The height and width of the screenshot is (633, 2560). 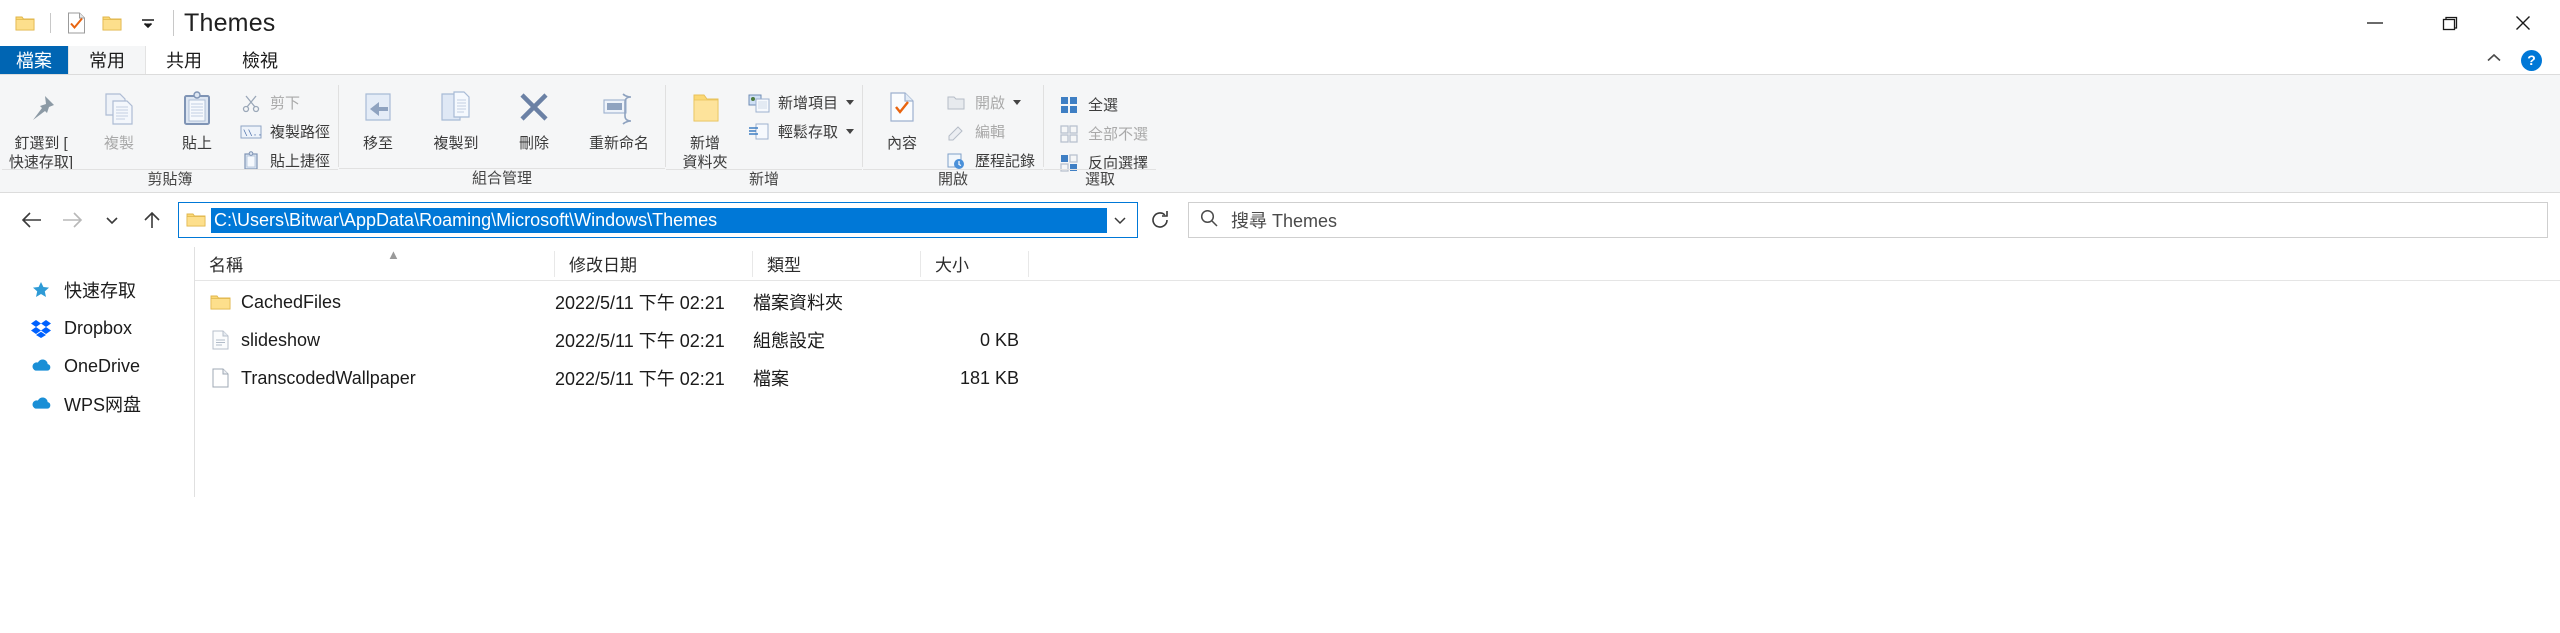 What do you see at coordinates (902, 143) in the screenshot?
I see `properties-label: 內容` at bounding box center [902, 143].